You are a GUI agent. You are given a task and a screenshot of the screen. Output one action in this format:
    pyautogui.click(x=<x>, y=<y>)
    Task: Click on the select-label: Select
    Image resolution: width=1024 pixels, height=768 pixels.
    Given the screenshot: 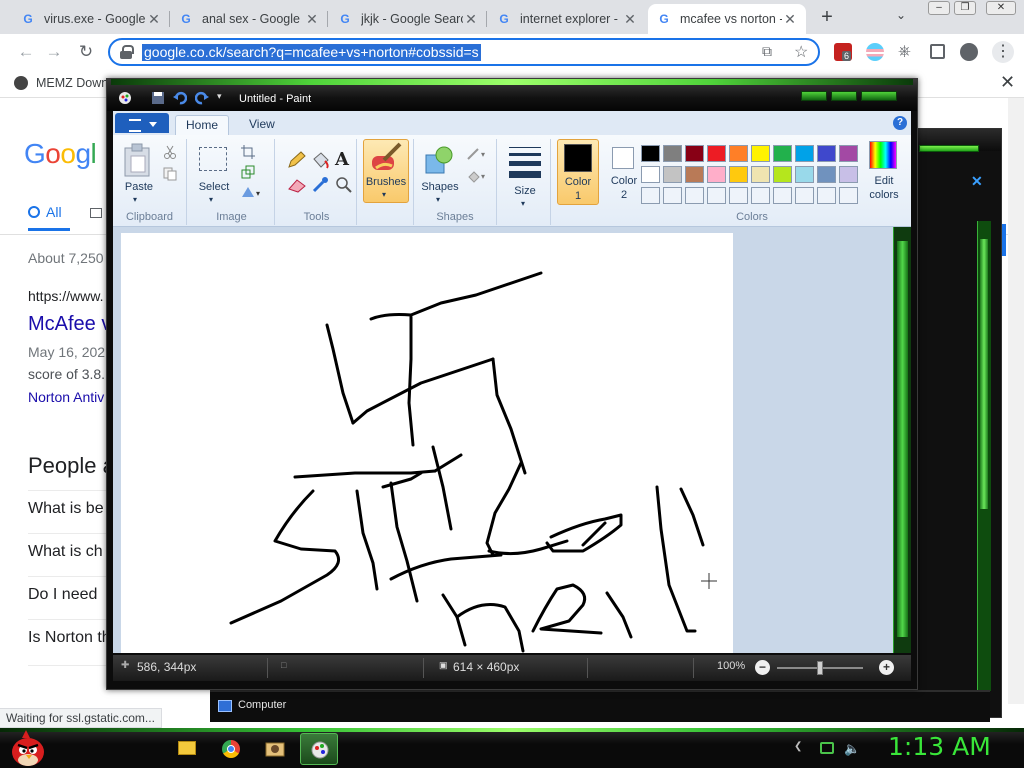 What is the action you would take?
    pyautogui.click(x=214, y=187)
    